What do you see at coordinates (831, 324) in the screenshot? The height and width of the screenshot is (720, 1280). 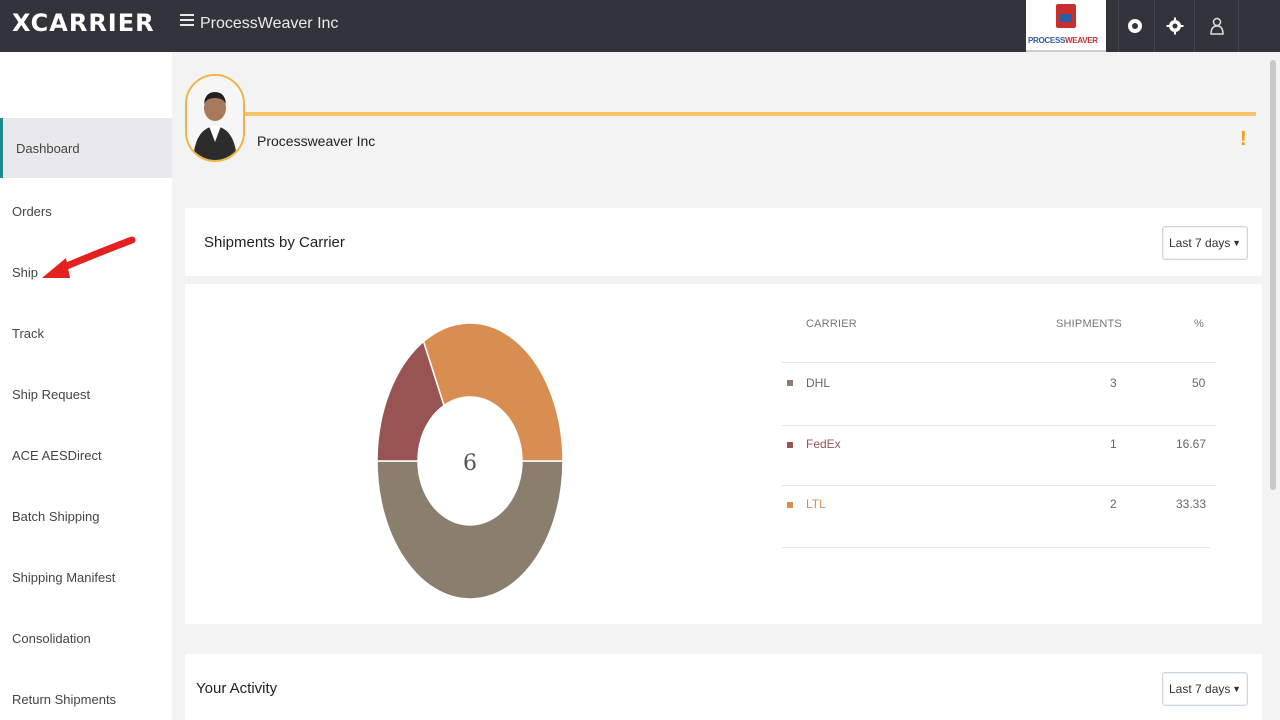 I see `col-header-carrier: CARRIER` at bounding box center [831, 324].